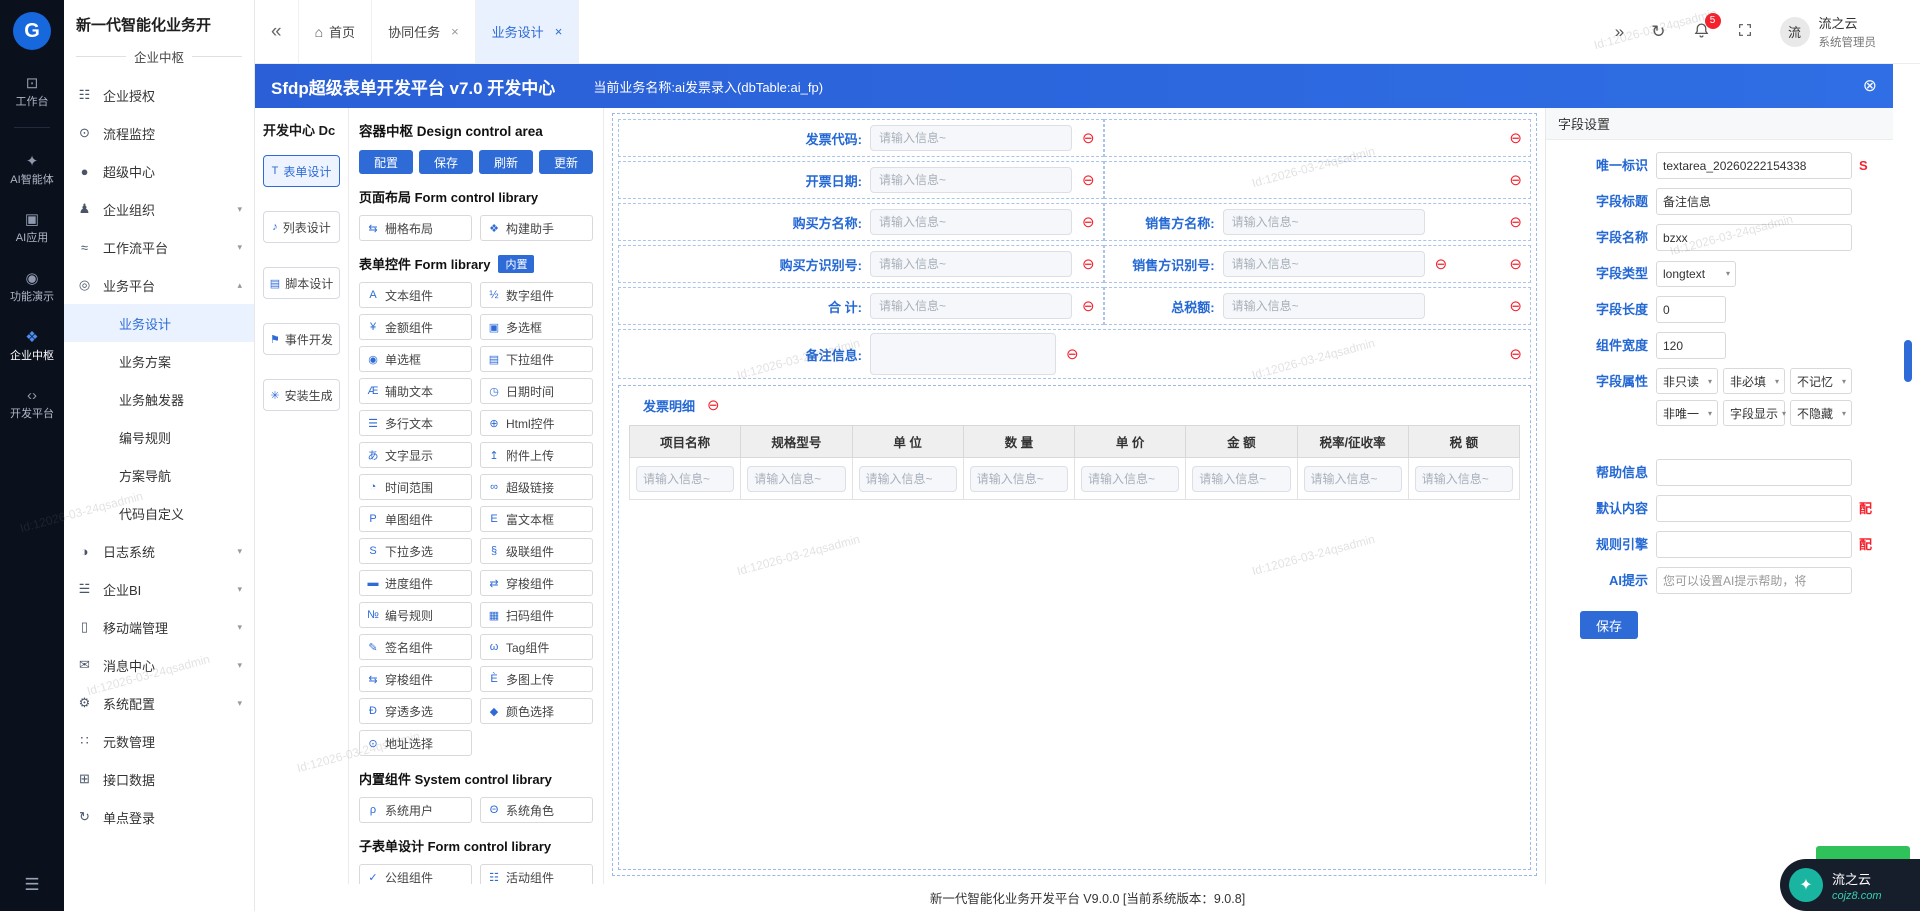 The height and width of the screenshot is (911, 1920). What do you see at coordinates (536, 679) in the screenshot?
I see `control-multi-image-upload: È 多图上传` at bounding box center [536, 679].